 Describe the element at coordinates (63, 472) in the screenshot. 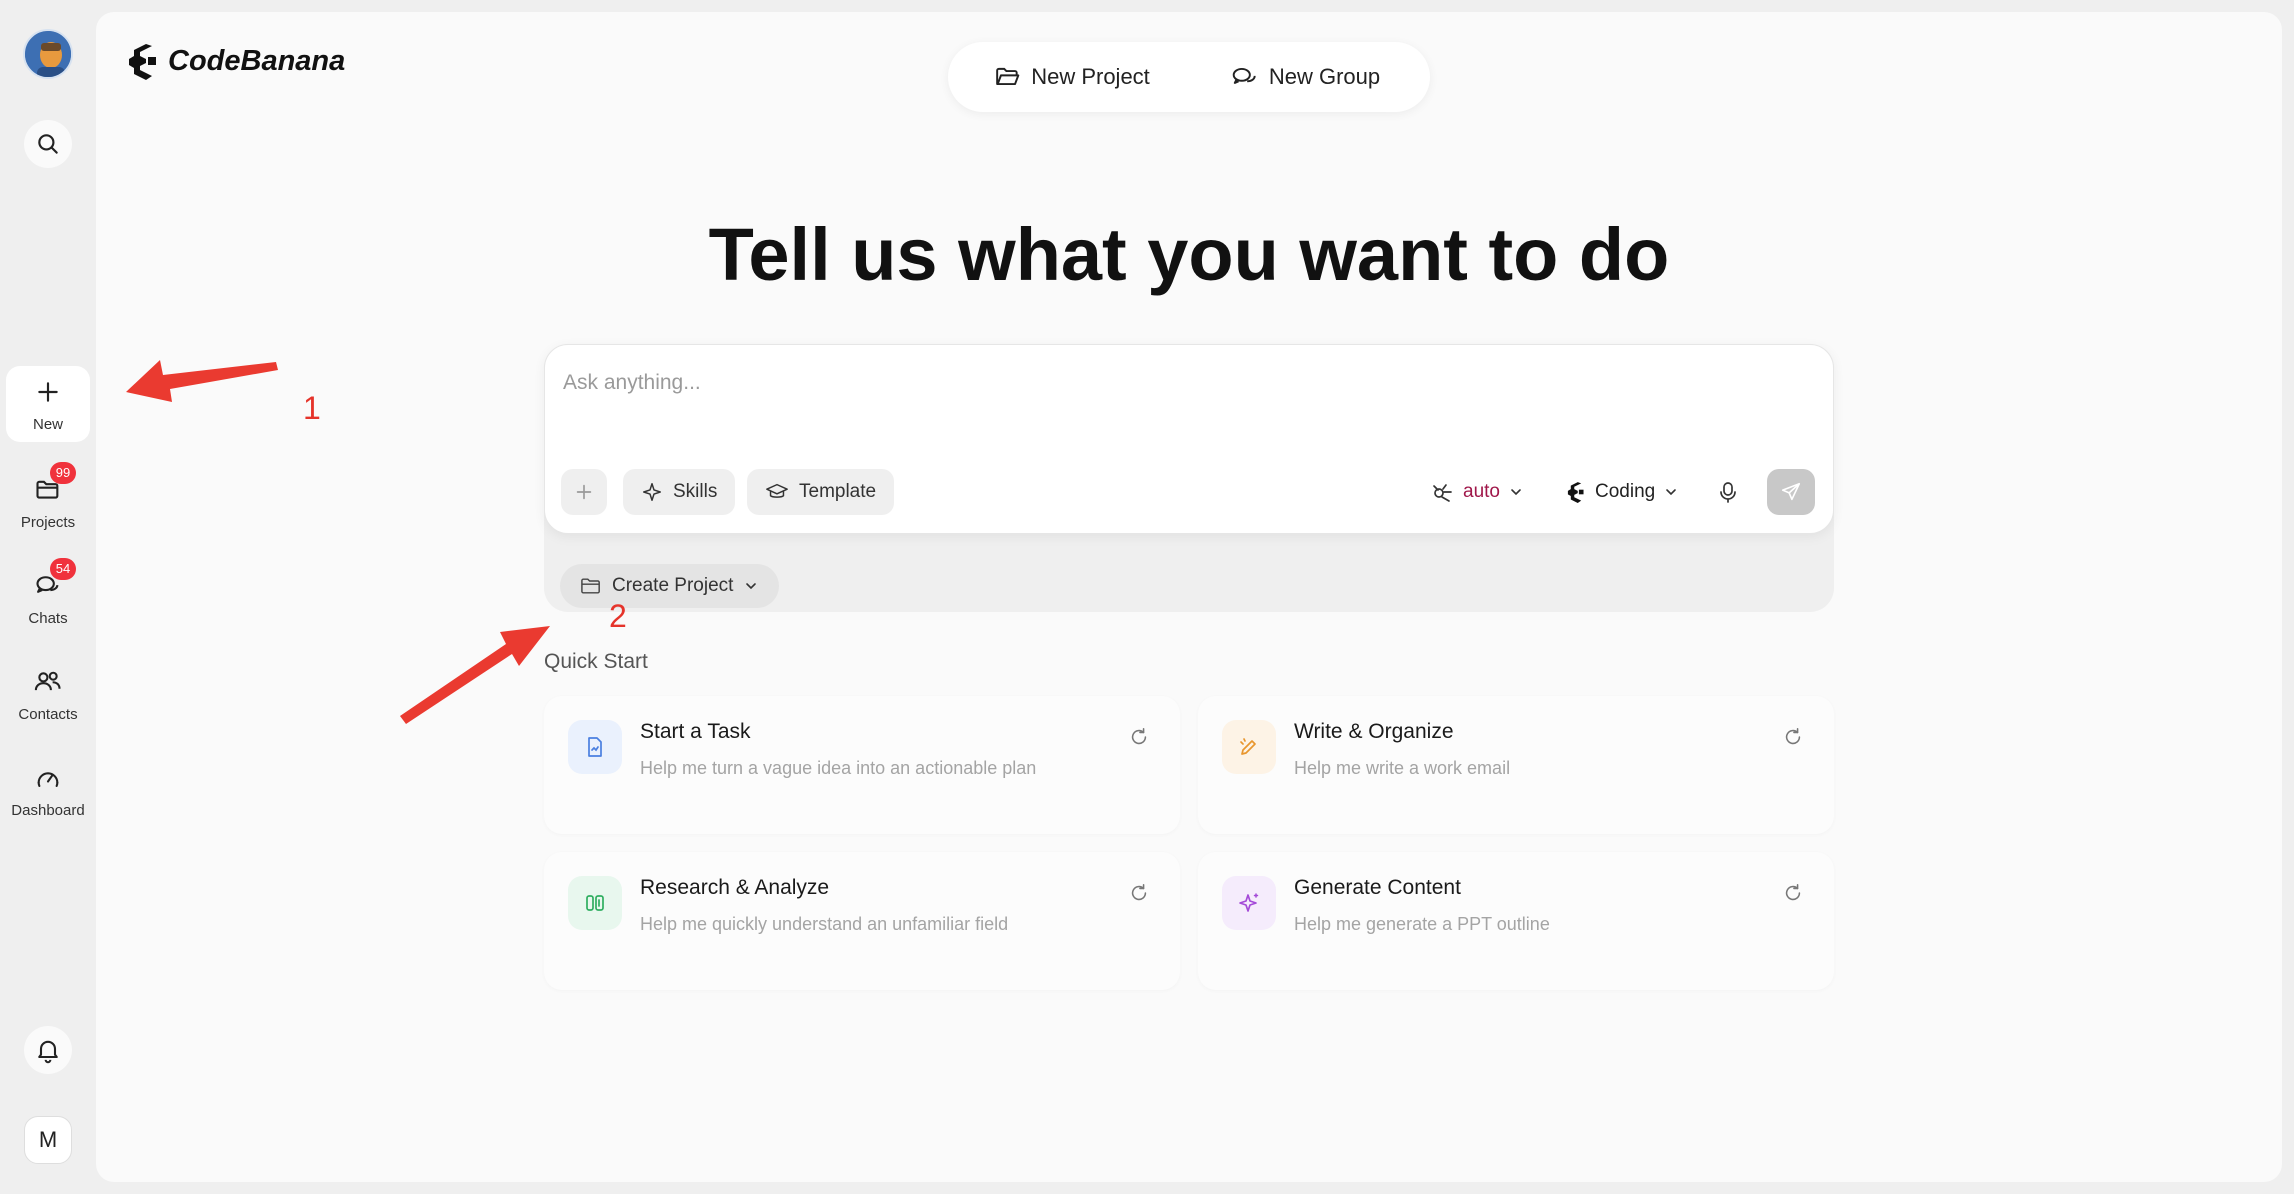

I see `projects-badge: 99` at that location.